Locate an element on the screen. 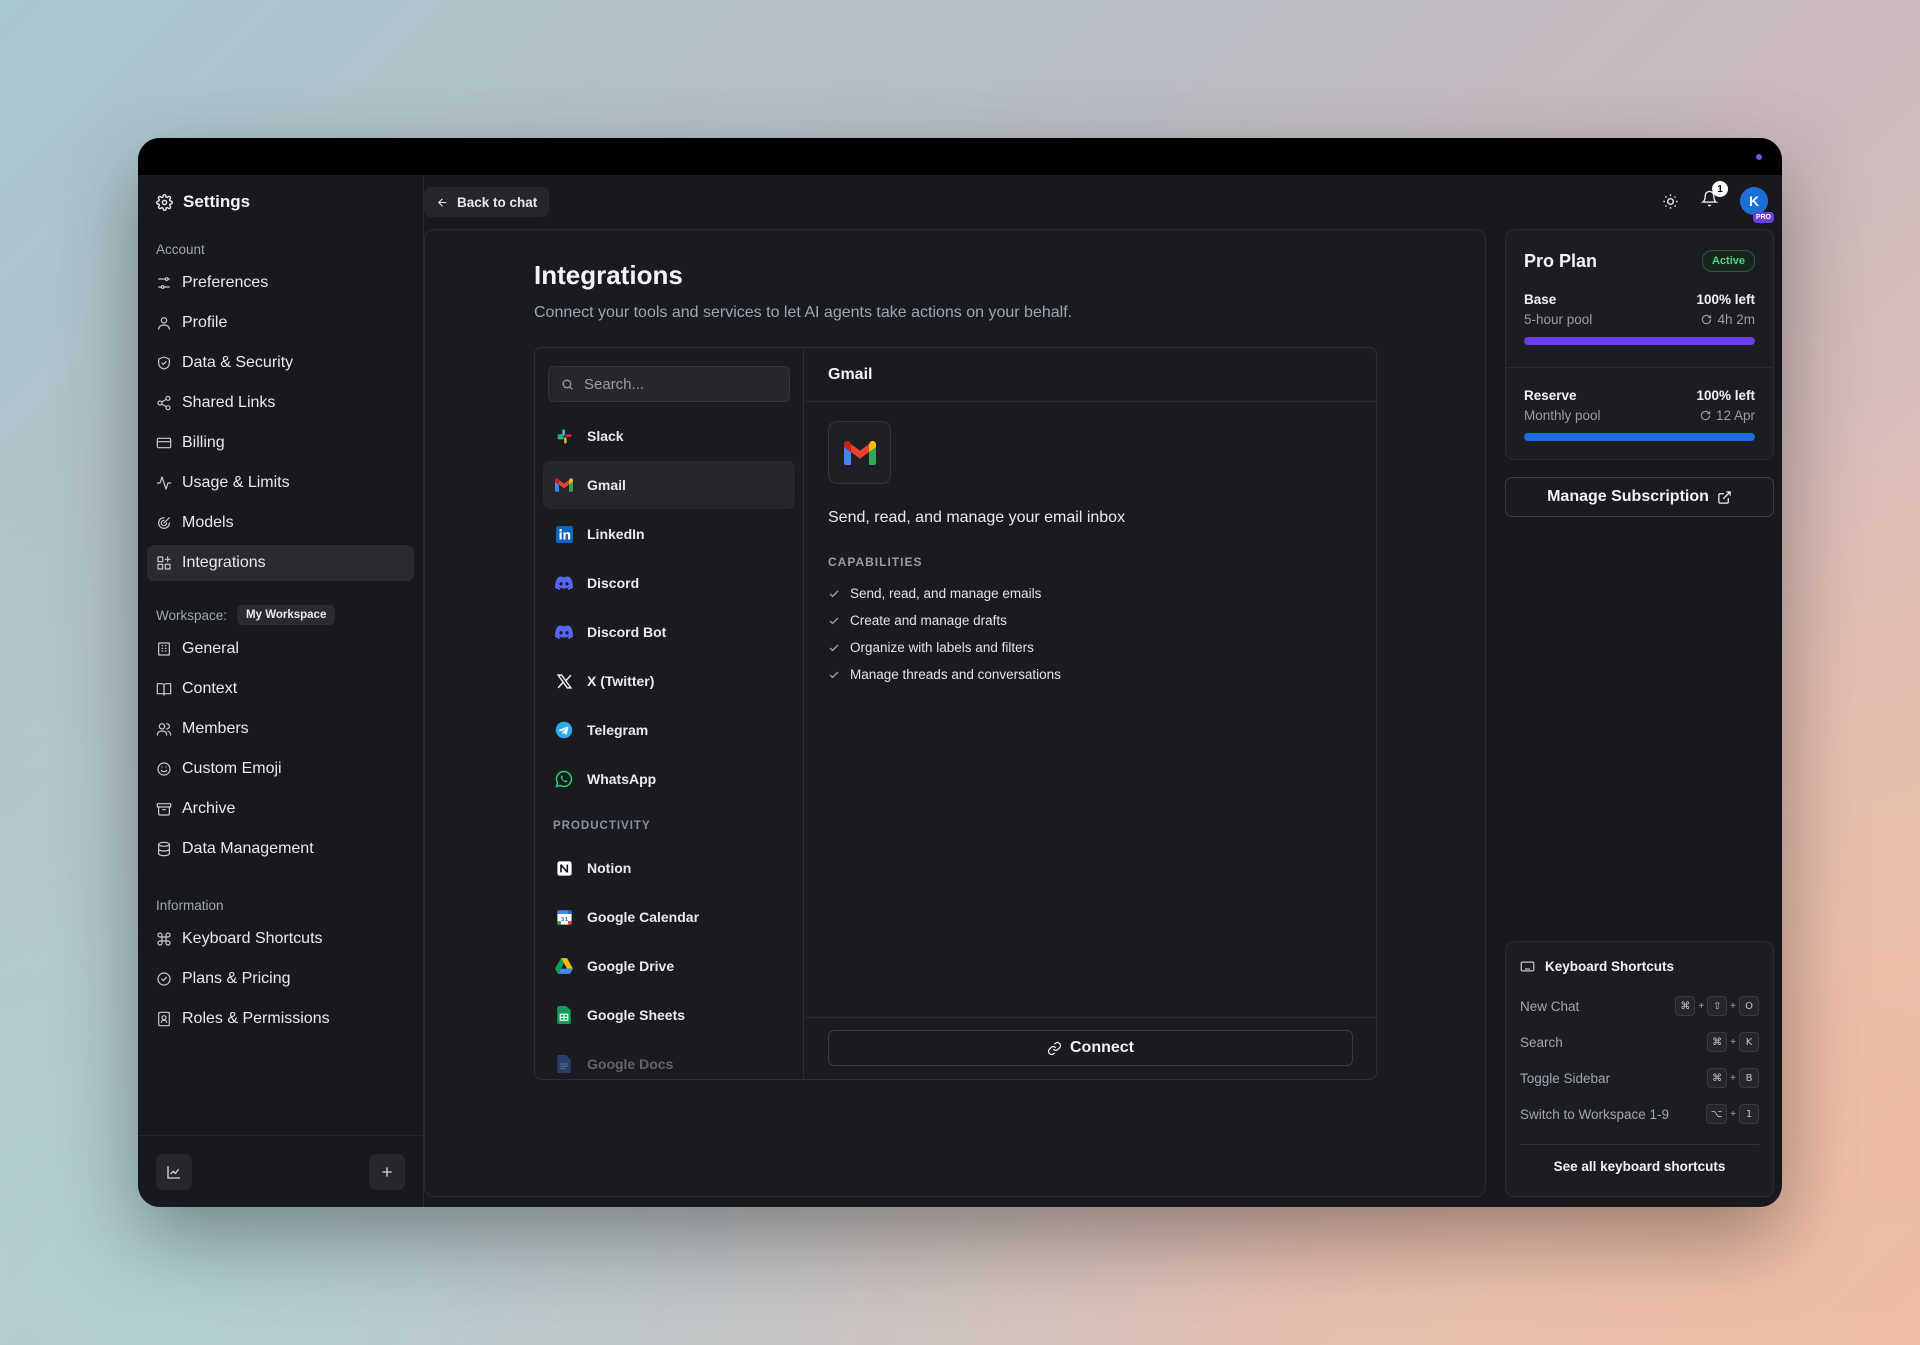 The width and height of the screenshot is (1920, 1345). key-cap: K is located at coordinates (1749, 1042).